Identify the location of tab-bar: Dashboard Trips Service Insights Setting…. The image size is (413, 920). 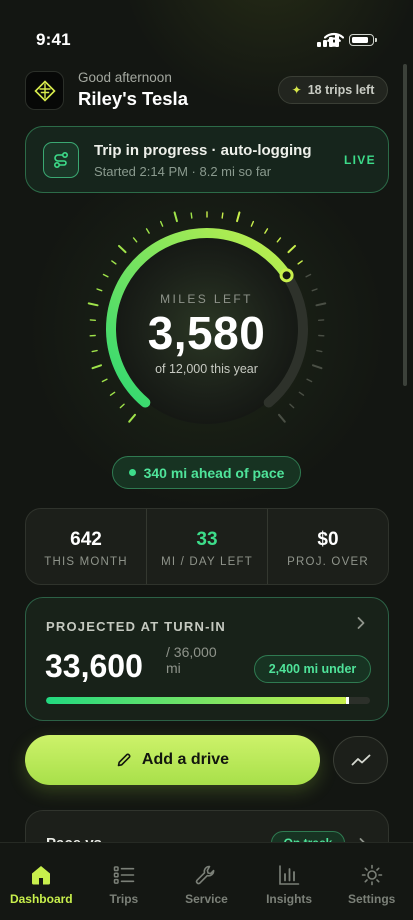
(206, 881).